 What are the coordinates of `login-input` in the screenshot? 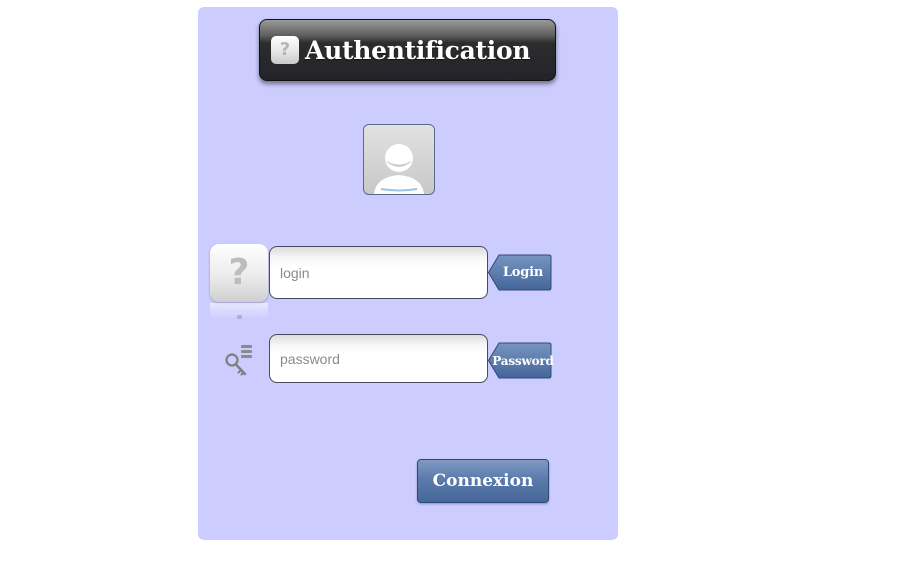 It's located at (378, 272).